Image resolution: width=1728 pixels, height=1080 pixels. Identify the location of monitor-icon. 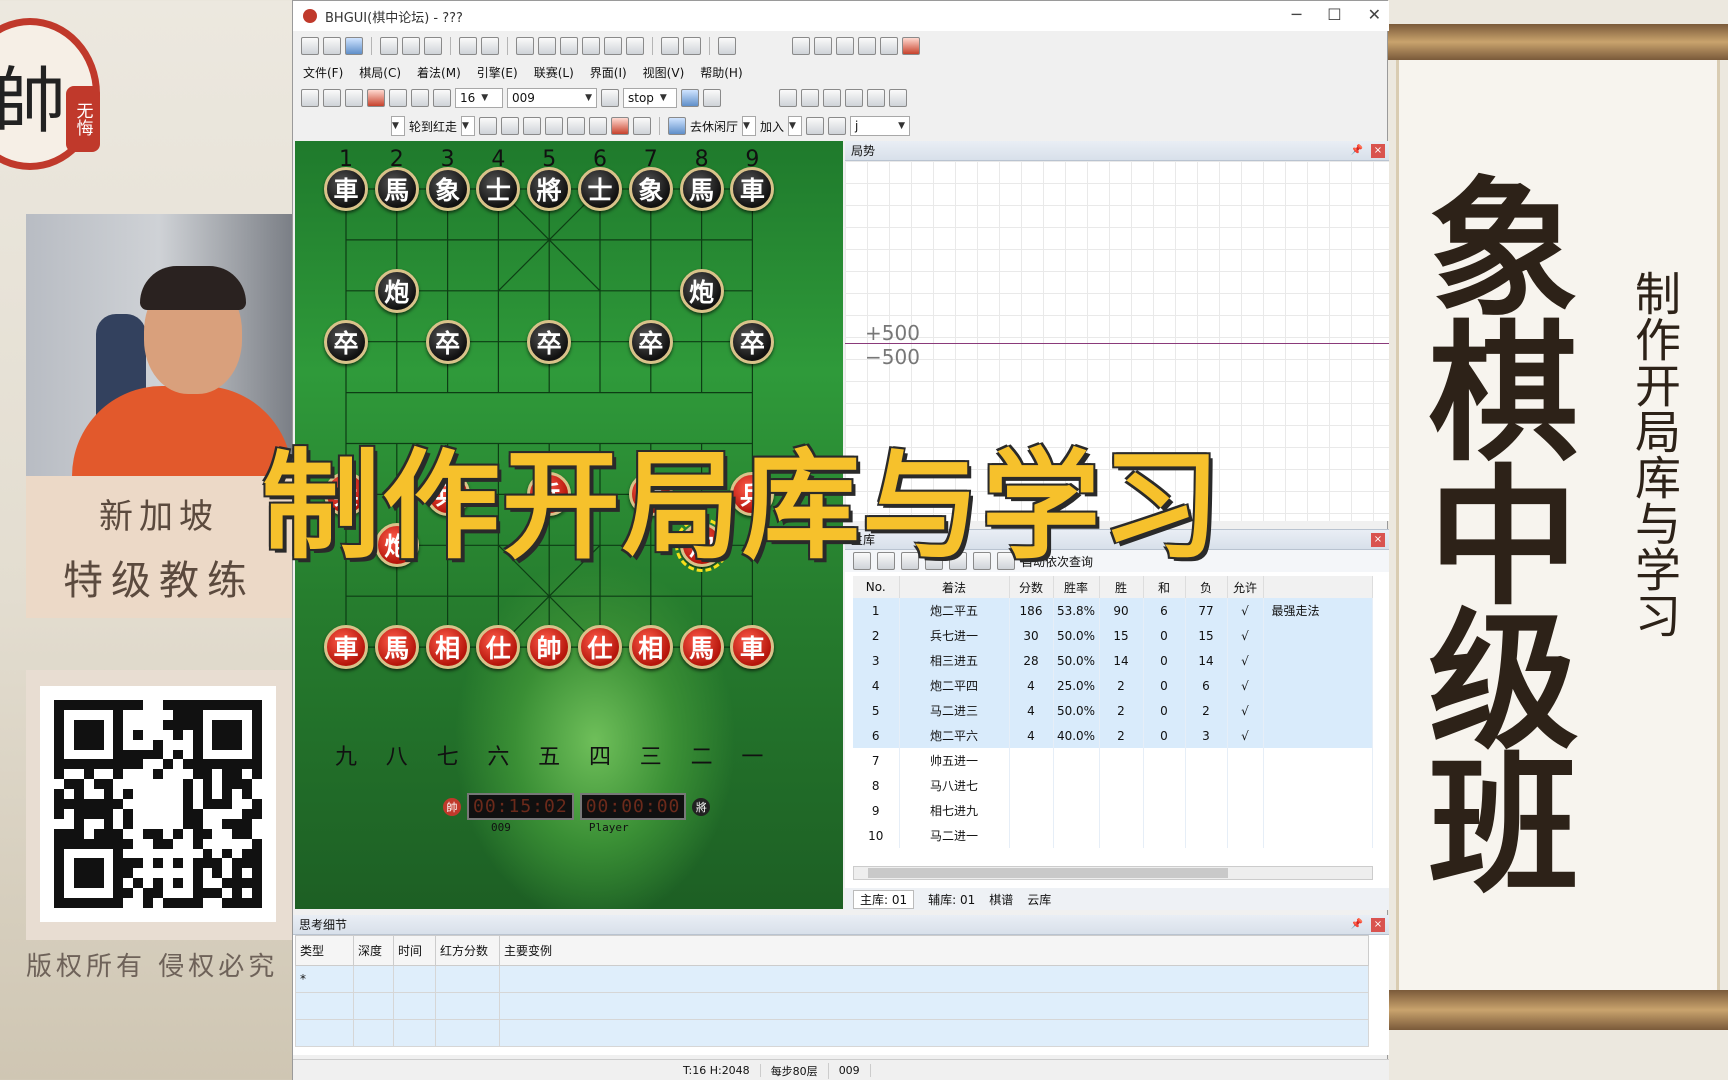
(889, 46).